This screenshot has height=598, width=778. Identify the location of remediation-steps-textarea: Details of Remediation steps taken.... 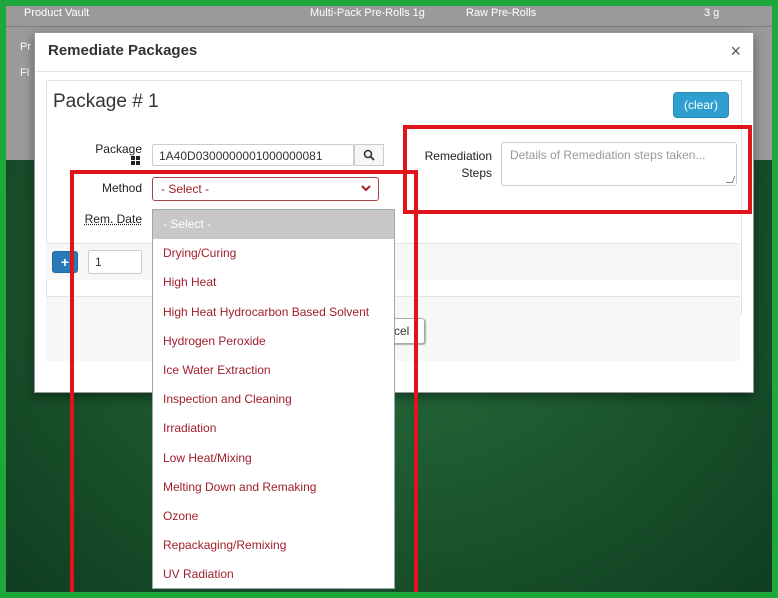
(619, 164).